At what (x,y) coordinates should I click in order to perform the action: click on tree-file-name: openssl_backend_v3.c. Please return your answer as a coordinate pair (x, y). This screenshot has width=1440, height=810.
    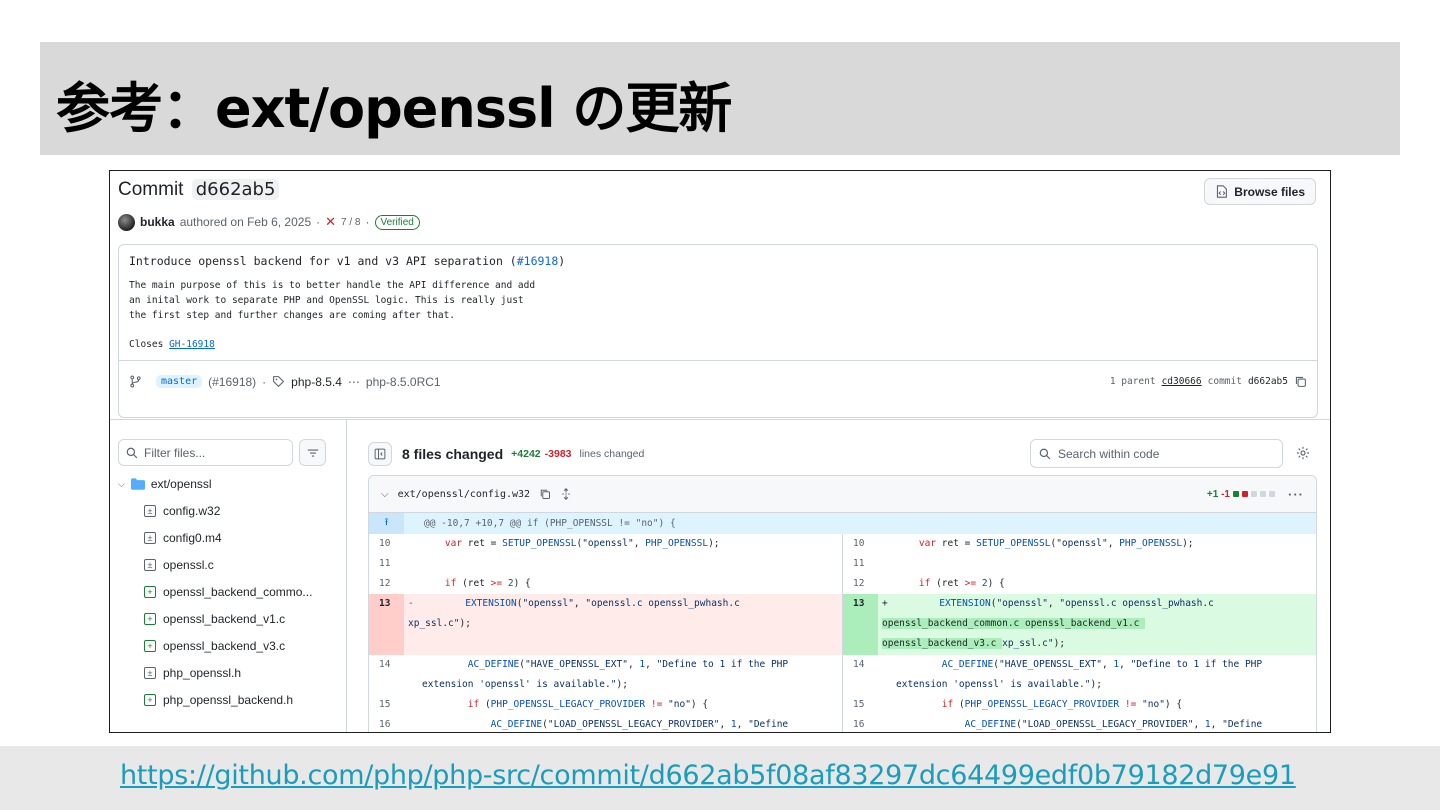
    Looking at the image, I should click on (224, 646).